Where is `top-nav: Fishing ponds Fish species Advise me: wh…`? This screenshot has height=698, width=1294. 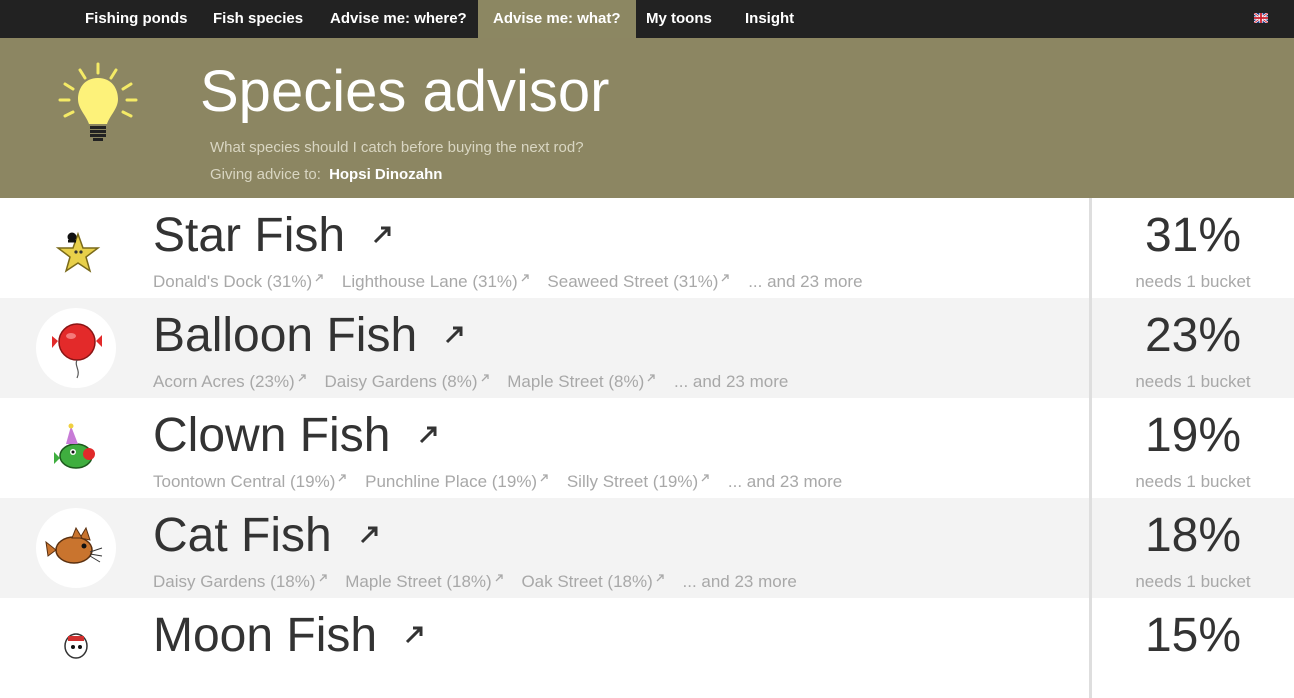 top-nav: Fishing ponds Fish species Advise me: wh… is located at coordinates (647, 19).